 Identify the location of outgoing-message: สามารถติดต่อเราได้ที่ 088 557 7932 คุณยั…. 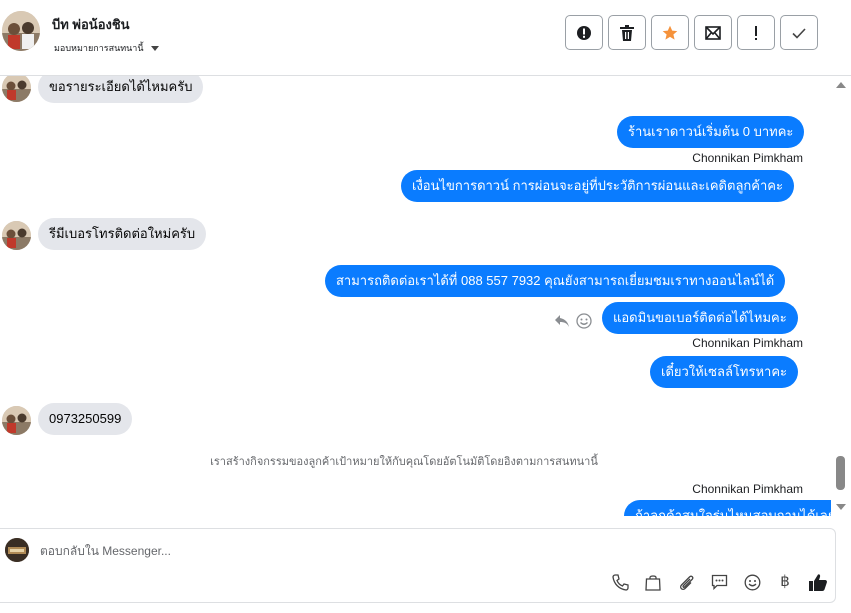
(555, 281).